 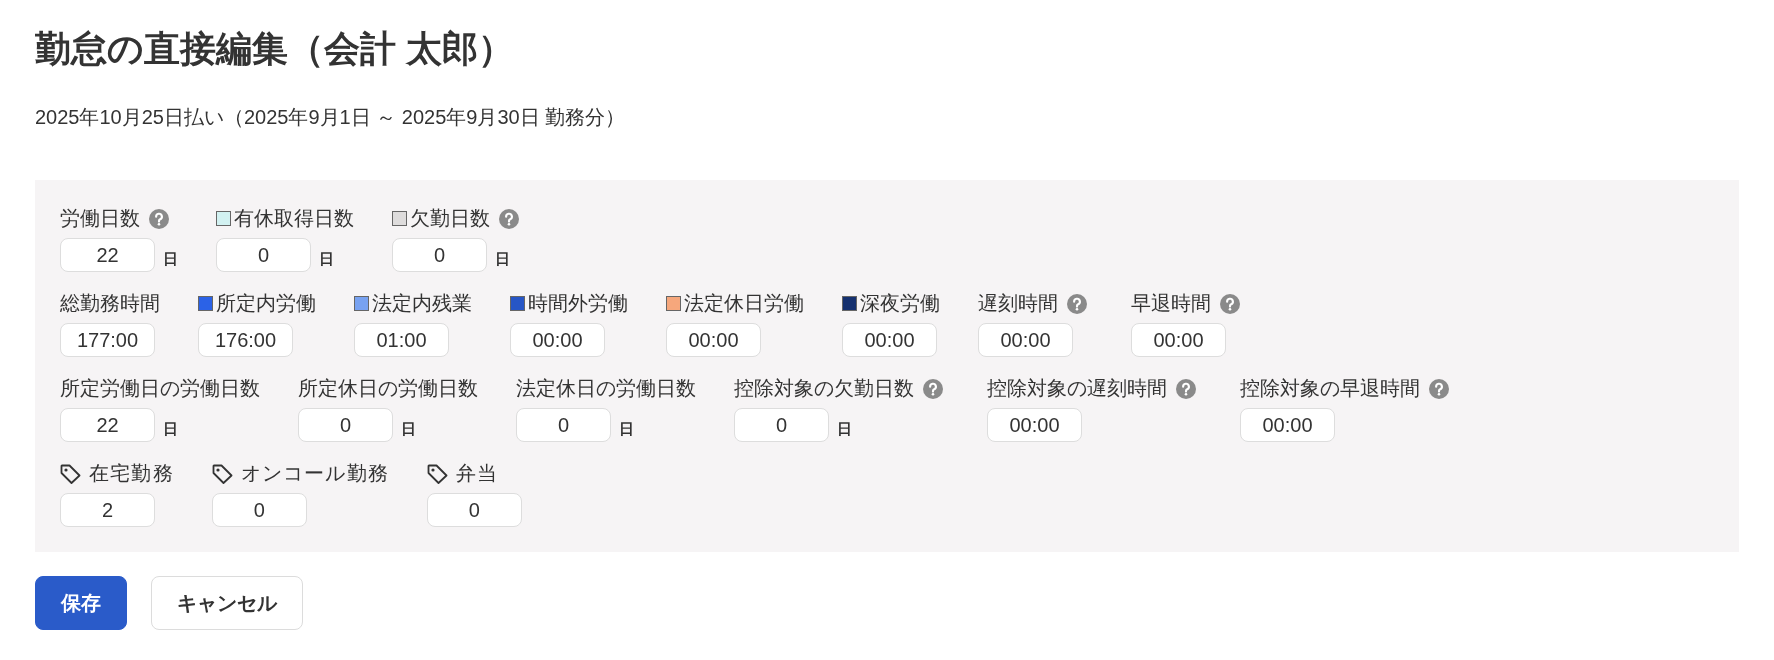 I want to click on field-label: 弁当, so click(x=477, y=474).